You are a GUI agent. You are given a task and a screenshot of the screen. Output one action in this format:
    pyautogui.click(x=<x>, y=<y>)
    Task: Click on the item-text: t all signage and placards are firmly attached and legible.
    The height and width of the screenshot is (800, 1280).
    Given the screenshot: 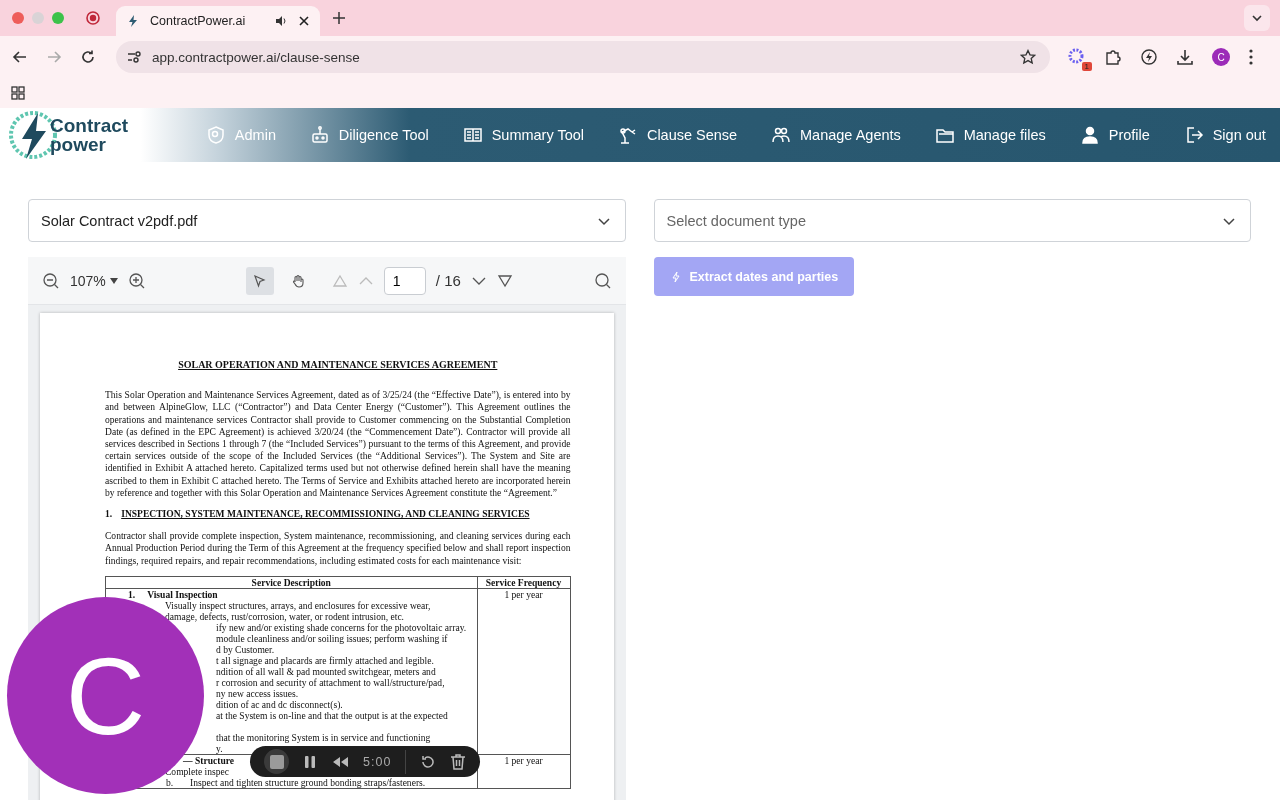 What is the action you would take?
    pyautogui.click(x=325, y=660)
    